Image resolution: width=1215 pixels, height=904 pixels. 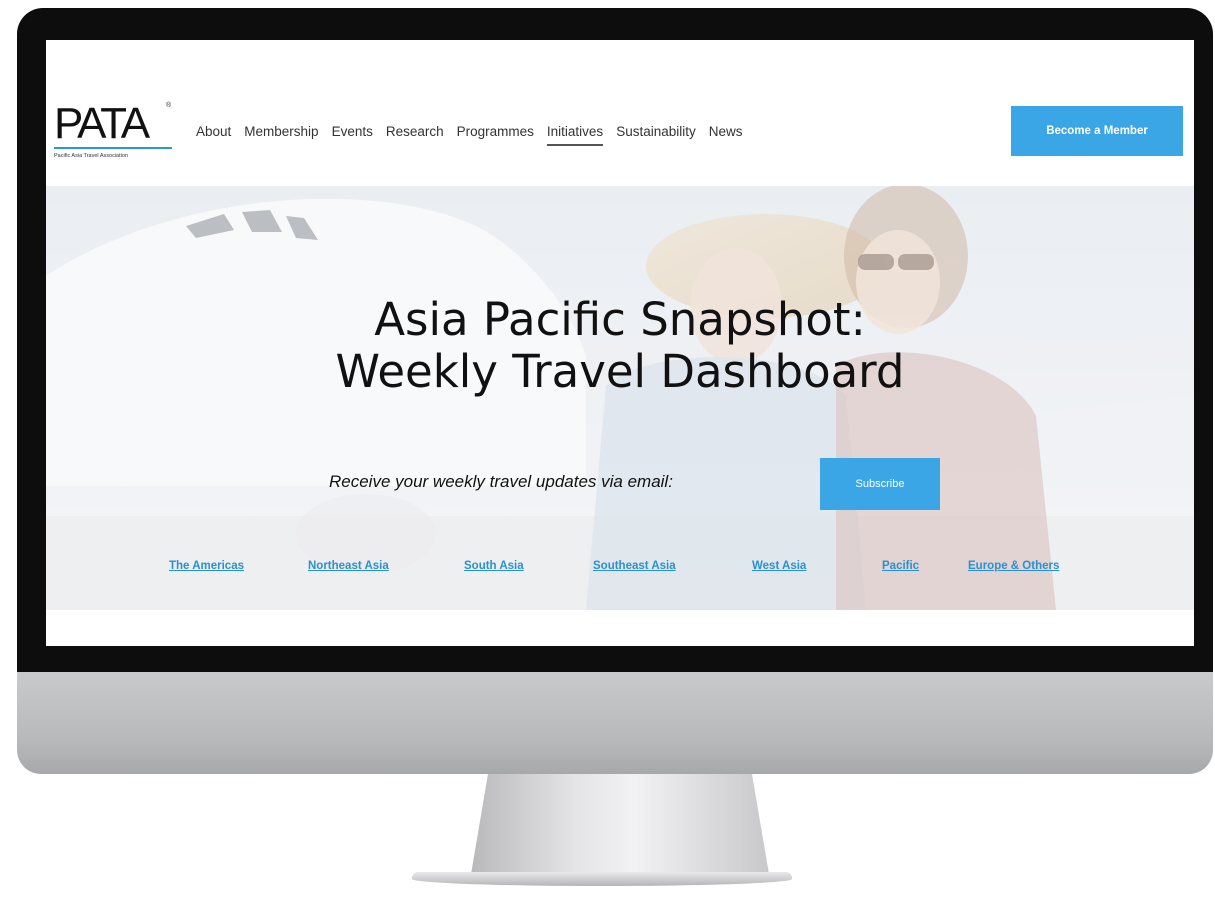 What do you see at coordinates (779, 566) in the screenshot?
I see `region-link-west-asia: West Asia` at bounding box center [779, 566].